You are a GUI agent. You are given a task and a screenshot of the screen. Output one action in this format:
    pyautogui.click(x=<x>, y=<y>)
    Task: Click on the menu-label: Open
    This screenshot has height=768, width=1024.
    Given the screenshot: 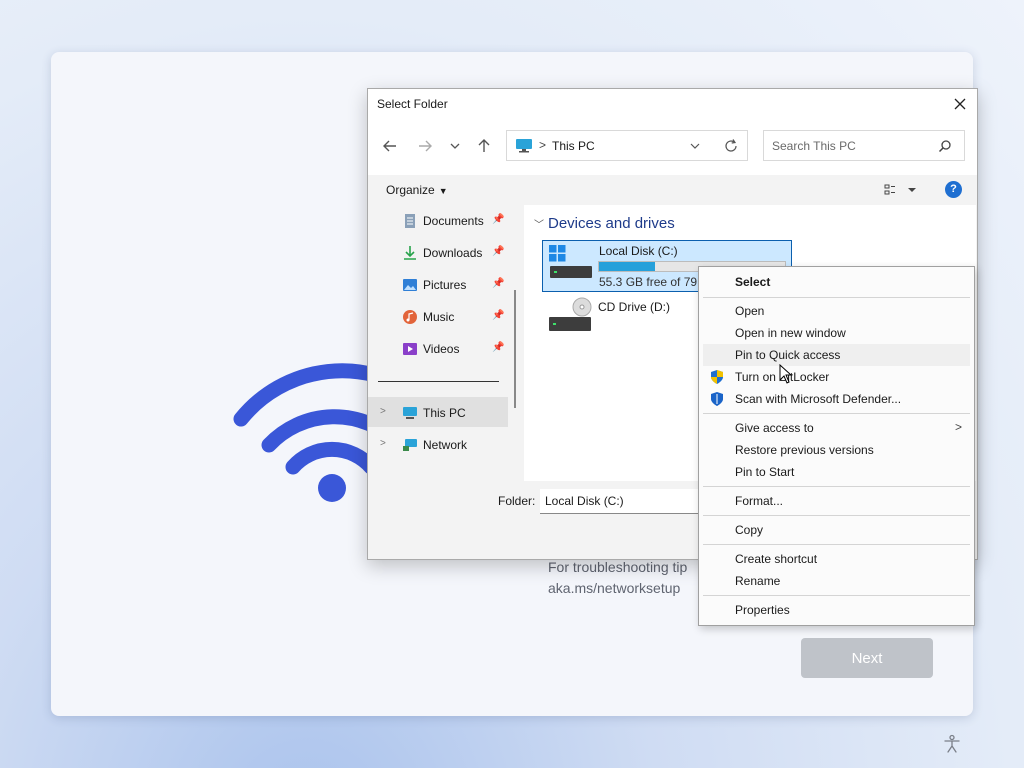 What is the action you would take?
    pyautogui.click(x=750, y=311)
    